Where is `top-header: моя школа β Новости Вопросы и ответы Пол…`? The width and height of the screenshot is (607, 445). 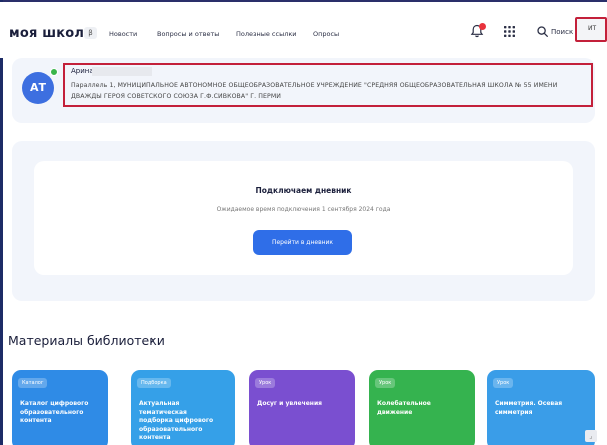
top-header: моя школа β Новости Вопросы и ответы Пол… is located at coordinates (303, 30).